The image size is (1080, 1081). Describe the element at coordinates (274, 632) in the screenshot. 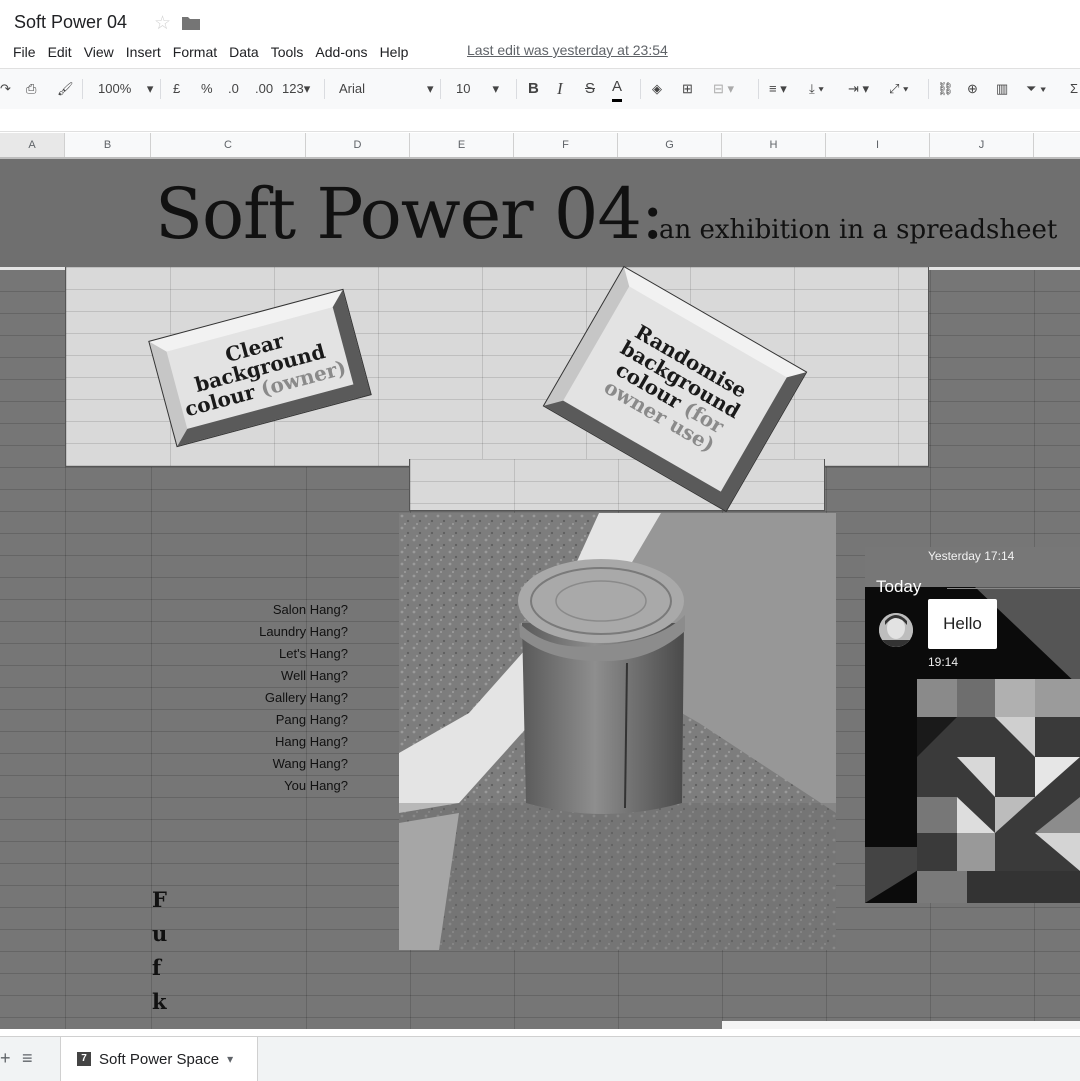

I see `list-item: Laundry Hang?` at that location.